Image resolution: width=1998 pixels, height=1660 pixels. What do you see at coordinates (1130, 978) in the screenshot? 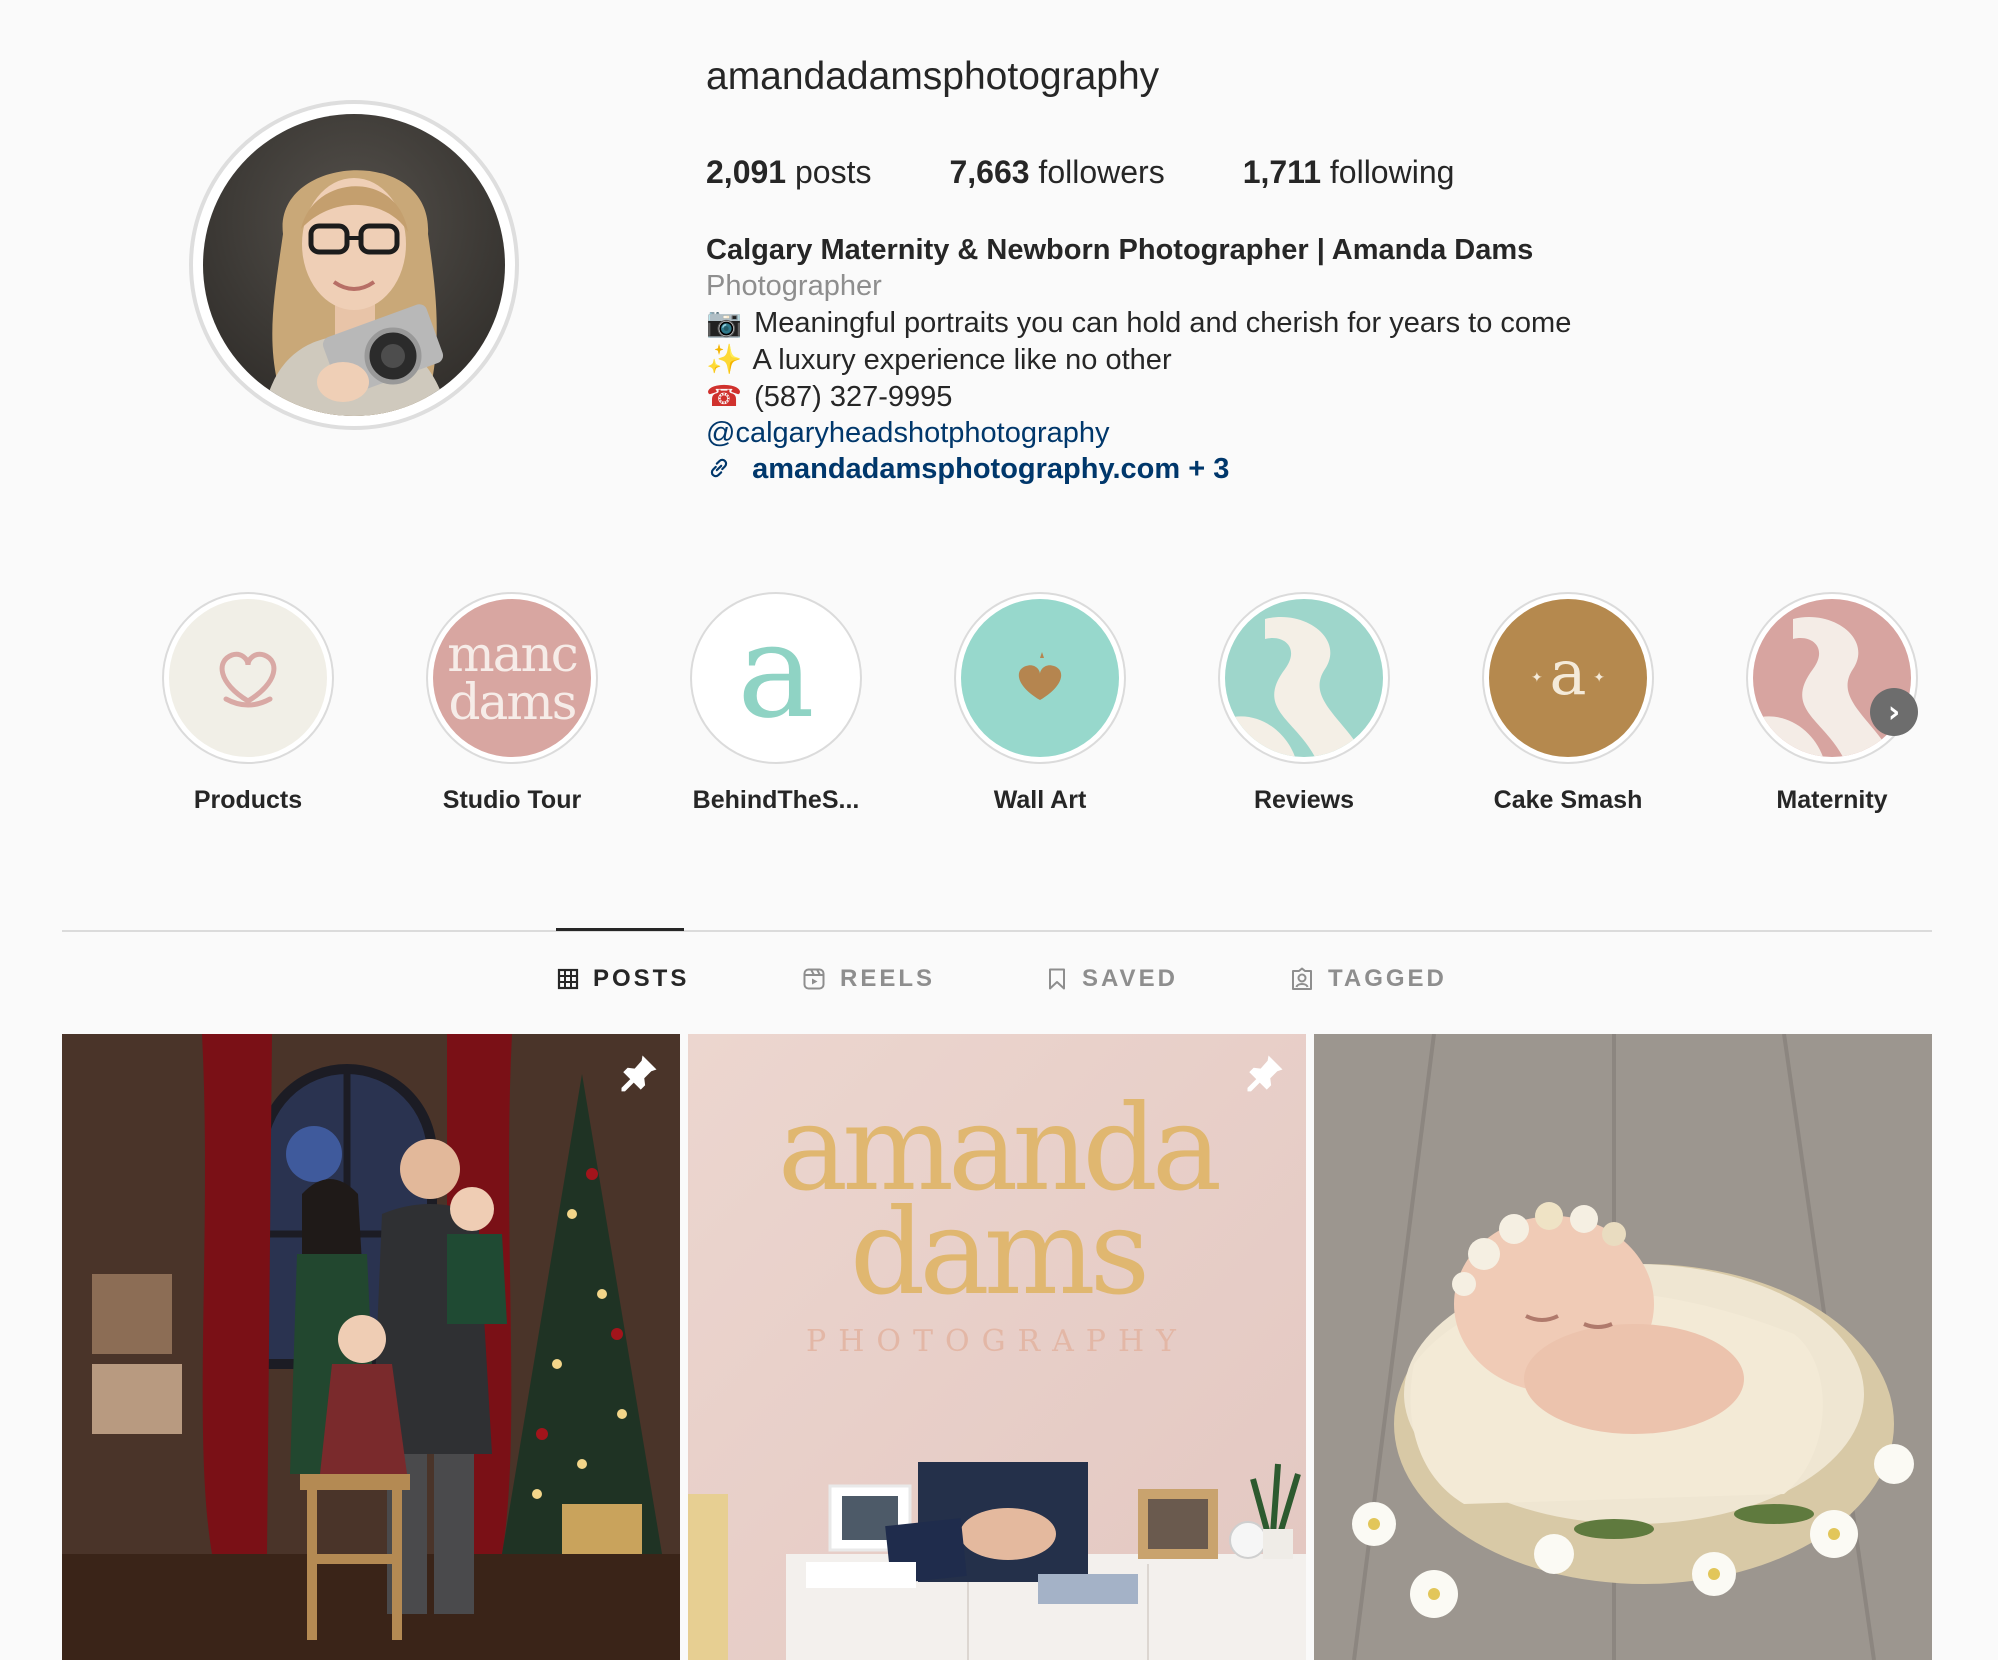
I see `tab-label: SAVED` at bounding box center [1130, 978].